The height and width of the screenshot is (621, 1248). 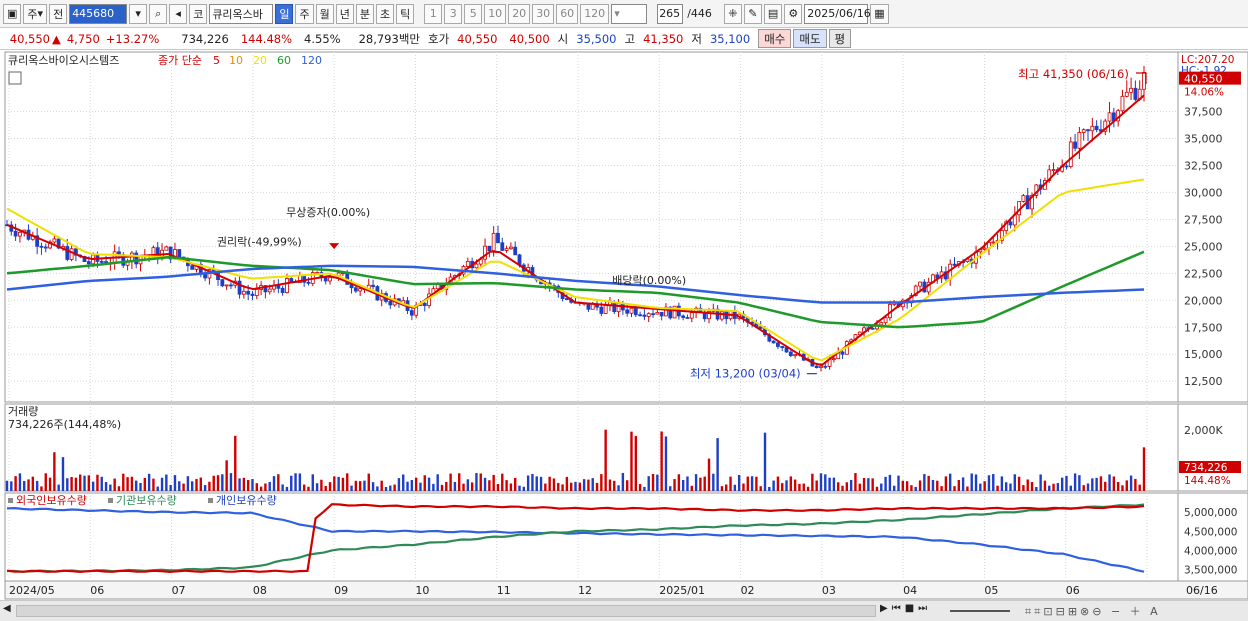 What do you see at coordinates (32, 14) in the screenshot?
I see `period-selector-label: 주` at bounding box center [32, 14].